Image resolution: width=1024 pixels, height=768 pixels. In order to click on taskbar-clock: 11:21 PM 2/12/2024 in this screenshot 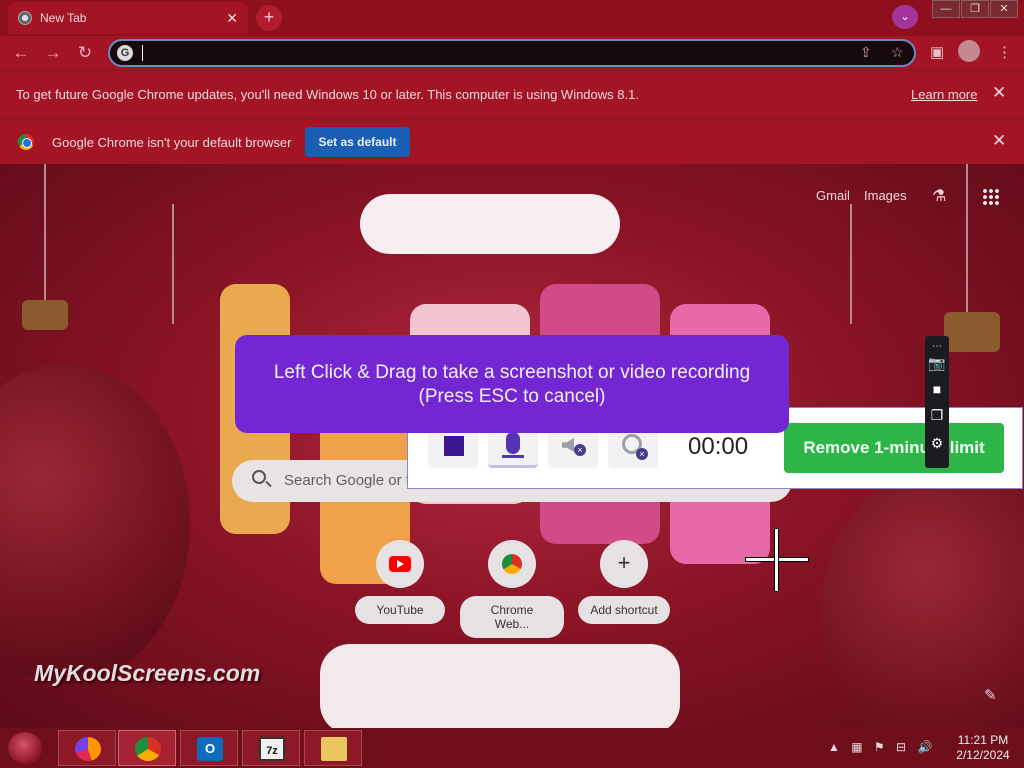, I will do `click(983, 748)`.